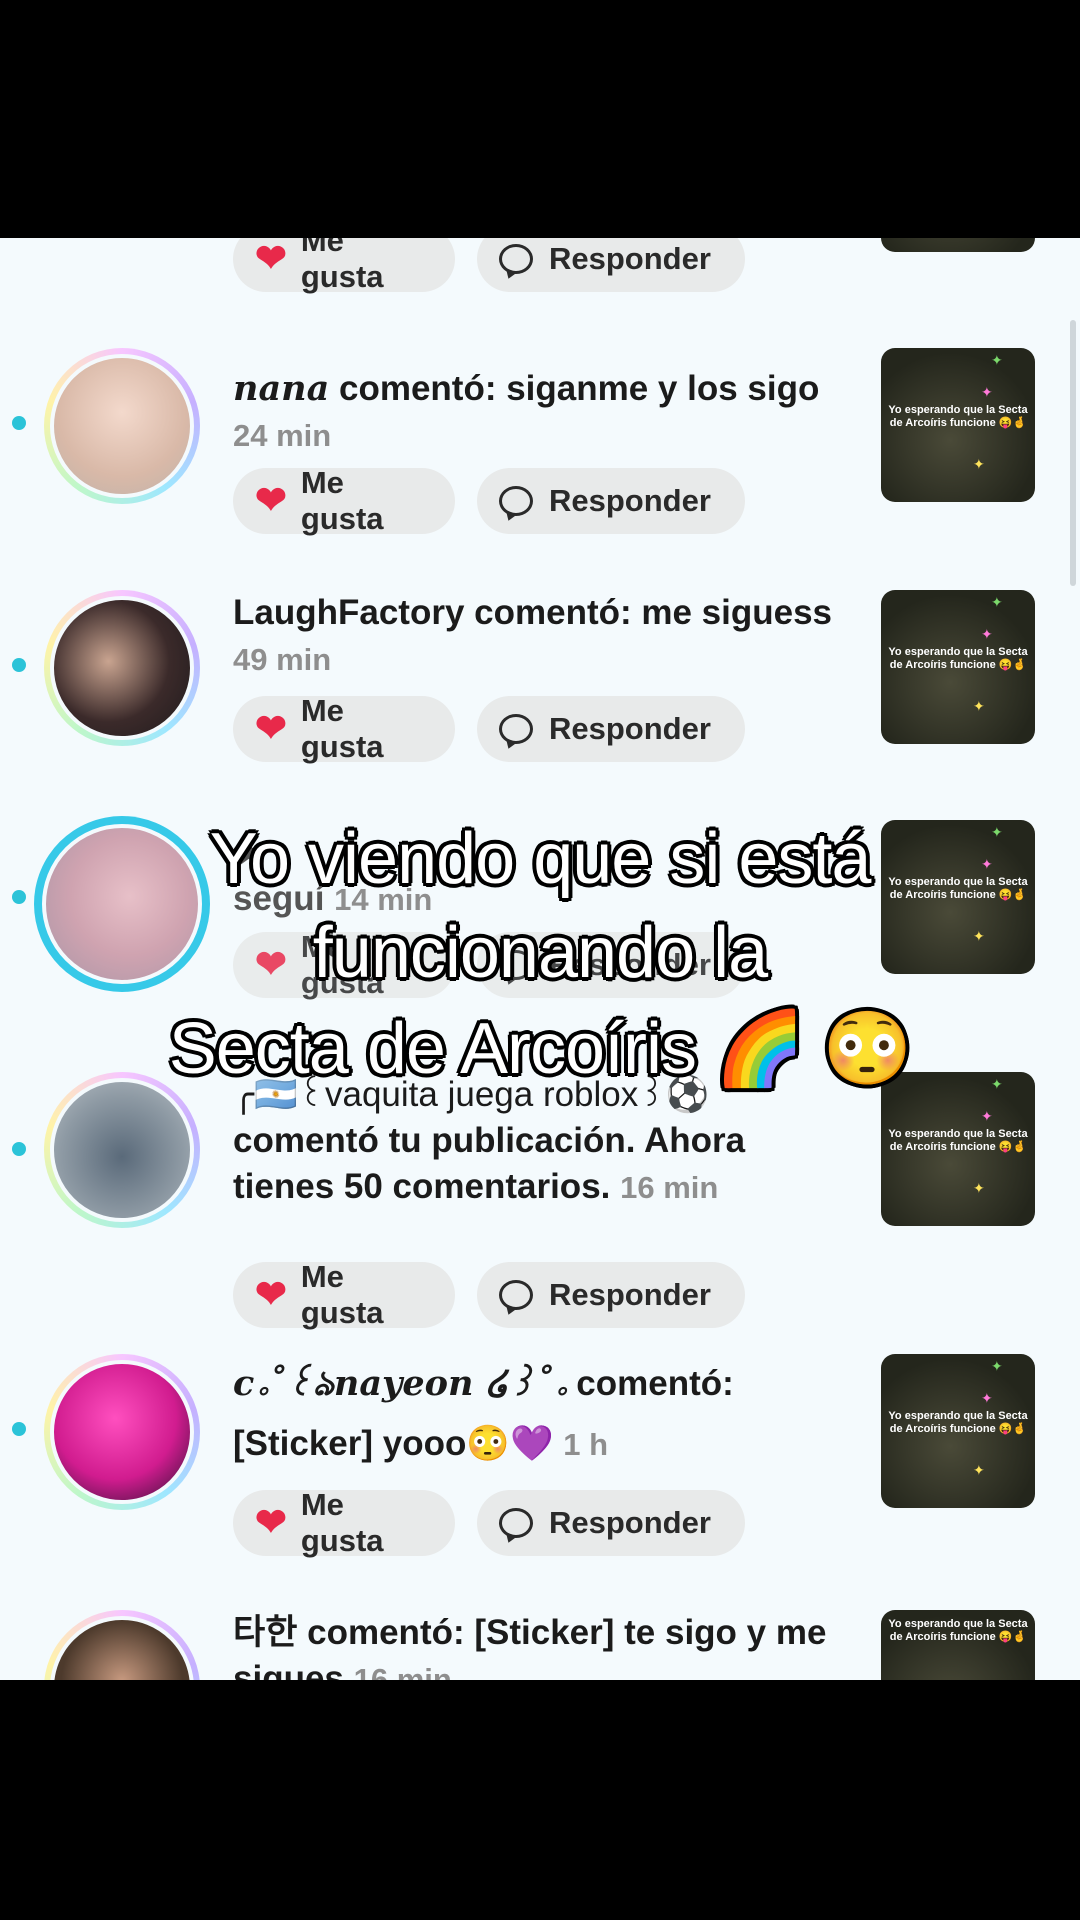 This screenshot has height=1920, width=1080. What do you see at coordinates (282, 435) in the screenshot?
I see `timestamp: 24 min` at bounding box center [282, 435].